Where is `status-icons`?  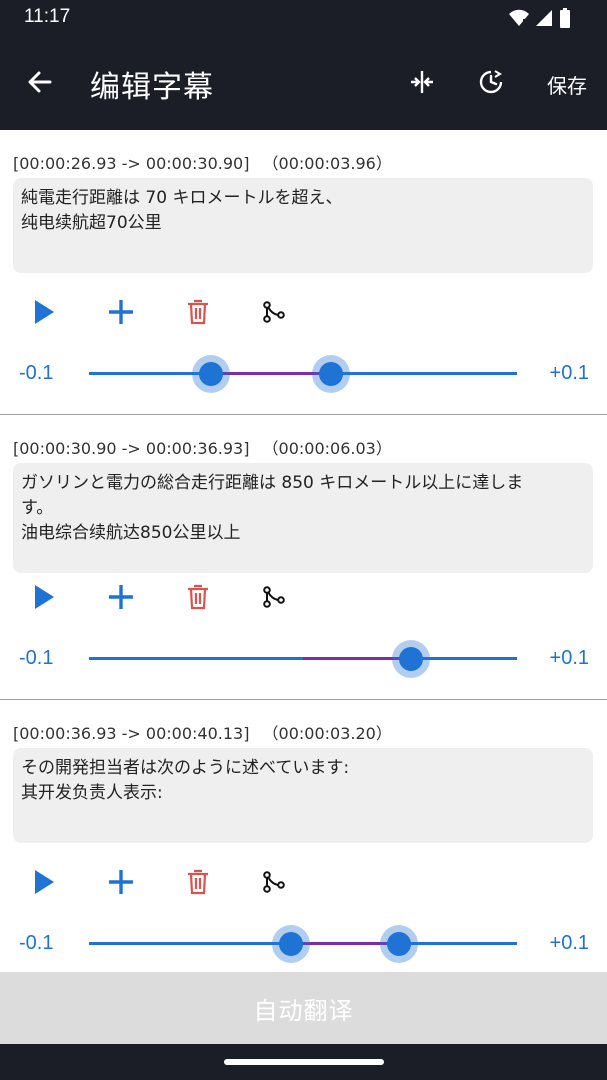 status-icons is located at coordinates (540, 18).